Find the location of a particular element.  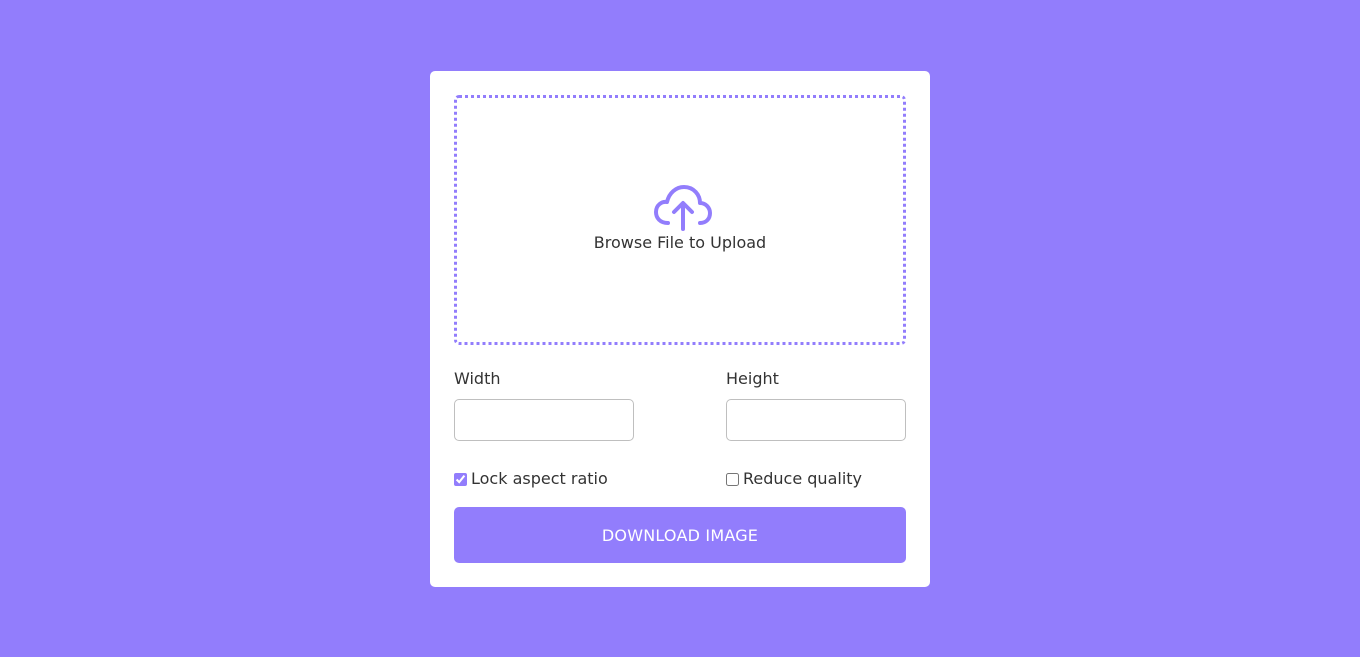

upload-dropzone: Browse File to Upload is located at coordinates (680, 220).